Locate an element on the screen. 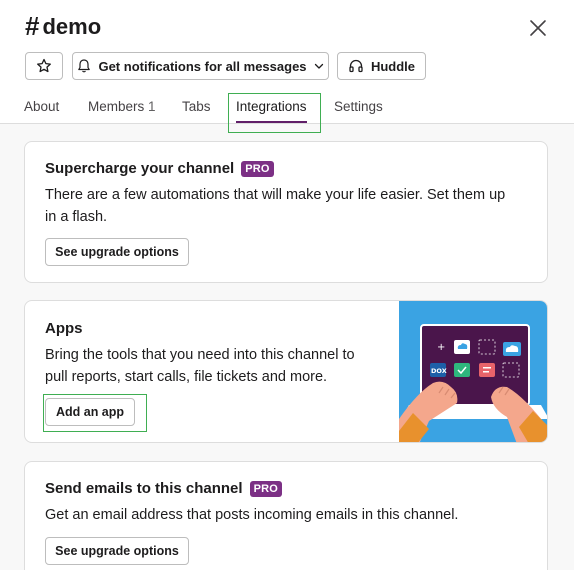 The image size is (574, 570). apps-title-text: Apps is located at coordinates (64, 328).